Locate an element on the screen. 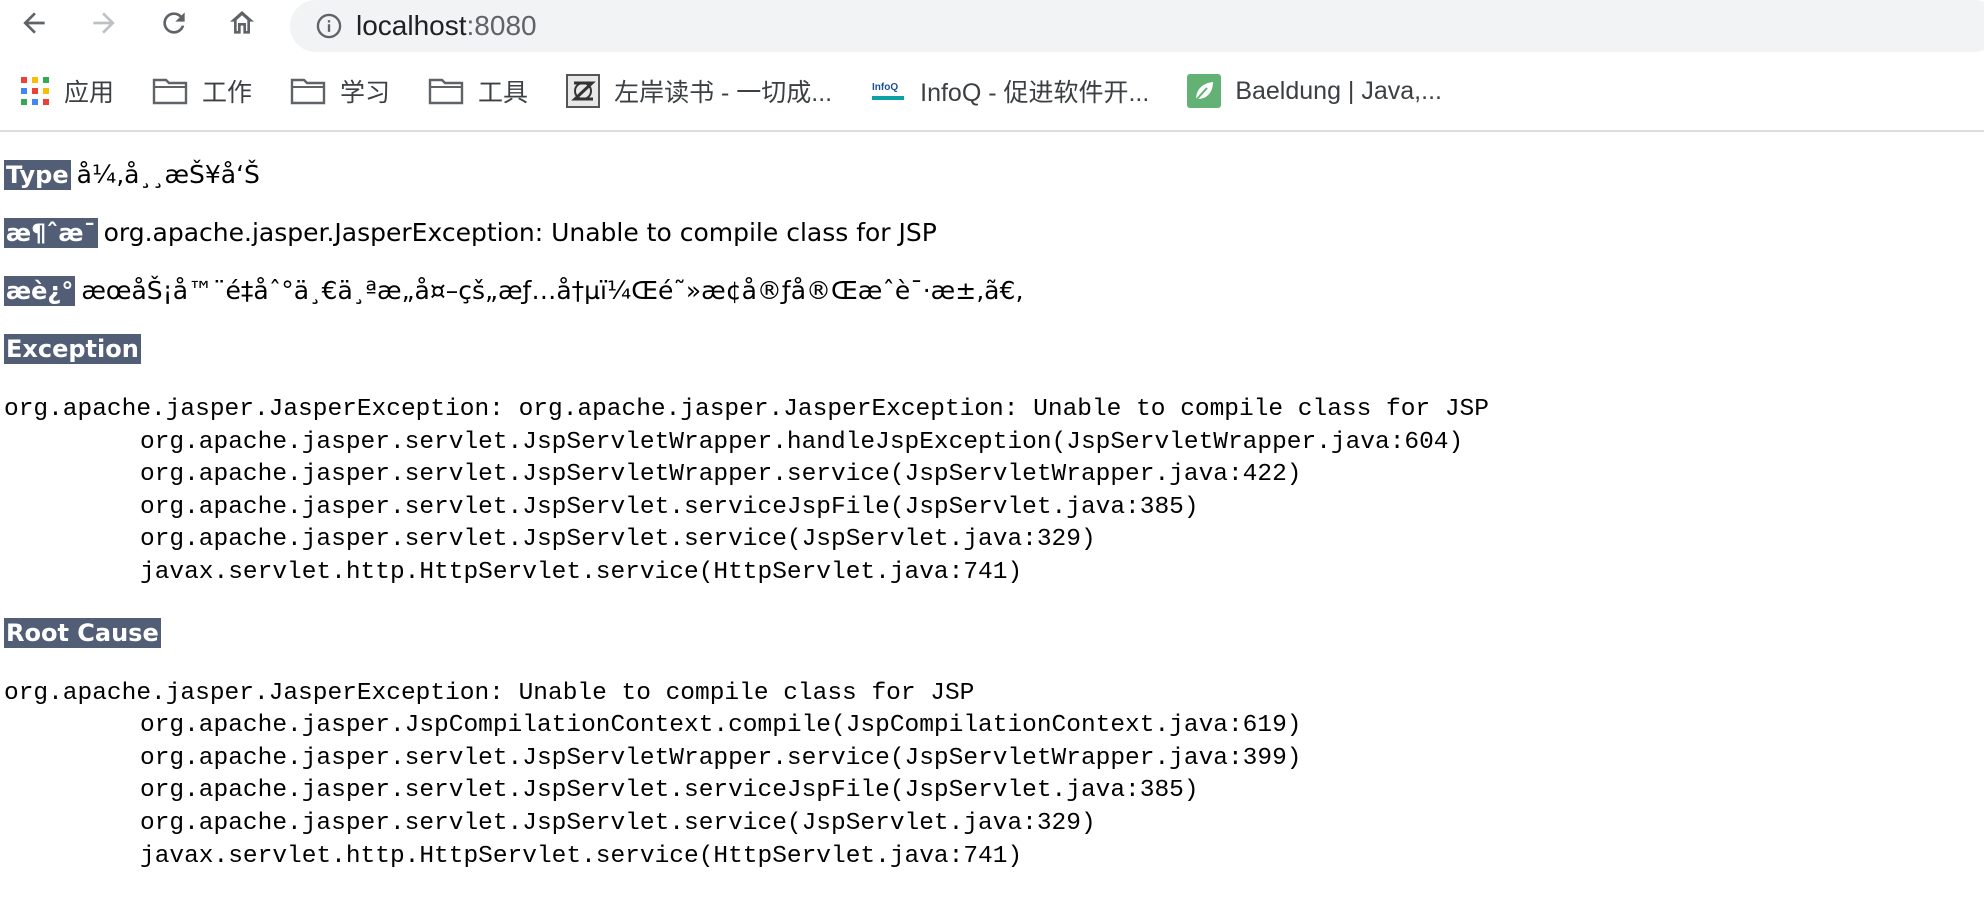 This screenshot has height=898, width=1984. type-label: Type is located at coordinates (37, 175).